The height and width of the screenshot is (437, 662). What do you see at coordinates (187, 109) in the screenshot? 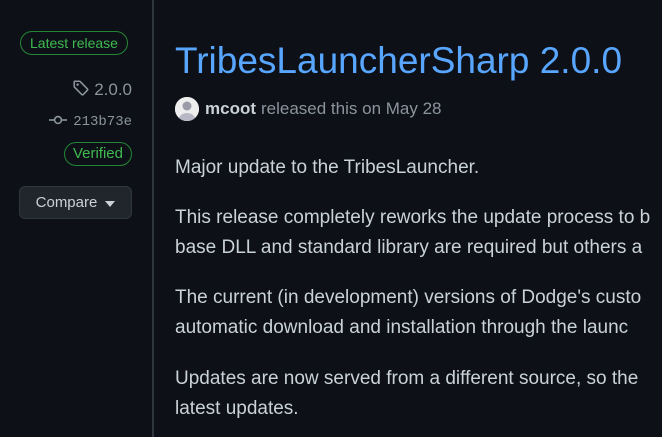
I see `avatar` at bounding box center [187, 109].